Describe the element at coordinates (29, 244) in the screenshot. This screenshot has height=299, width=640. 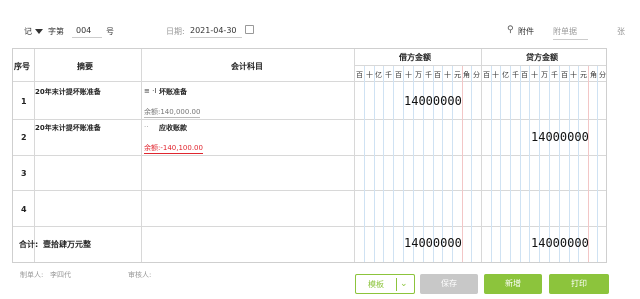
I see `total-label: 合计:` at that location.